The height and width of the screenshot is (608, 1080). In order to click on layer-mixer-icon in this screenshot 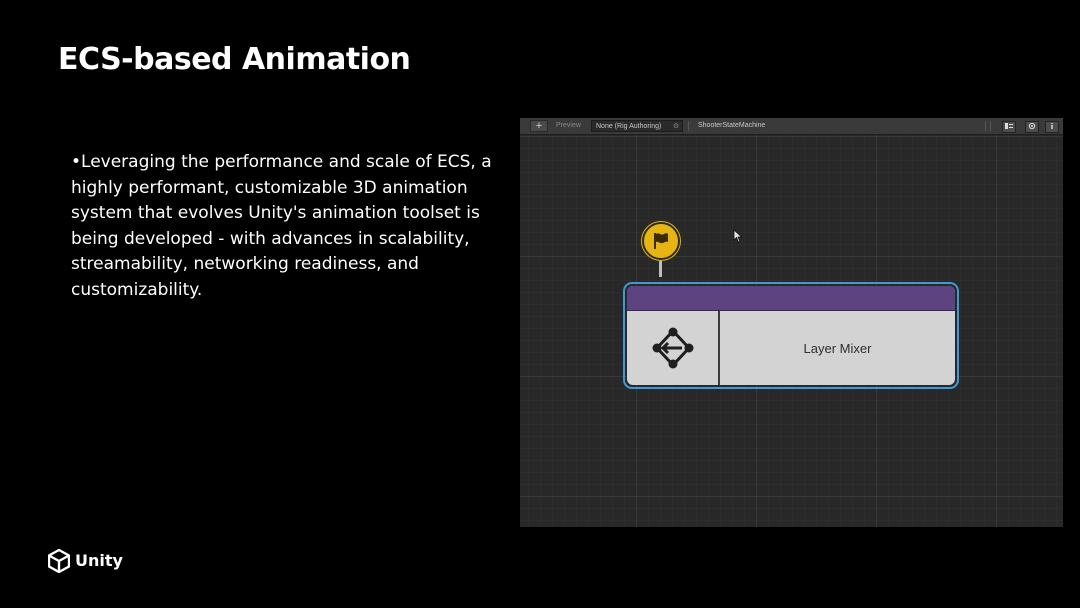, I will do `click(673, 348)`.